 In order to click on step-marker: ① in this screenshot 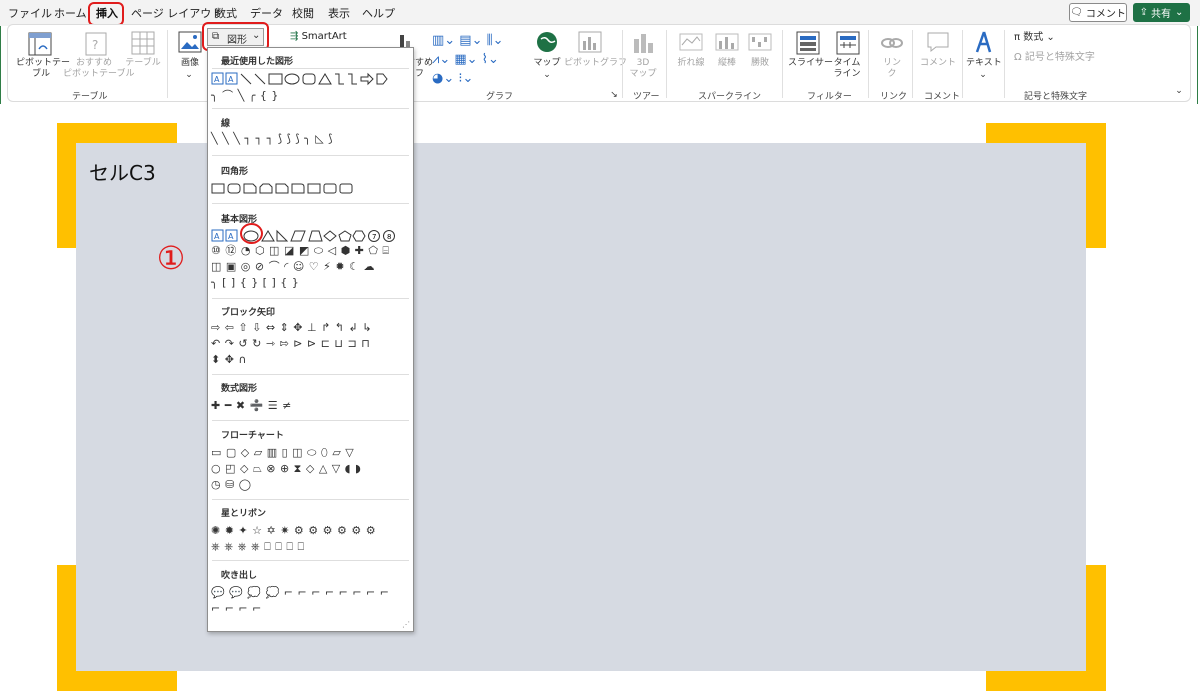, I will do `click(171, 258)`.